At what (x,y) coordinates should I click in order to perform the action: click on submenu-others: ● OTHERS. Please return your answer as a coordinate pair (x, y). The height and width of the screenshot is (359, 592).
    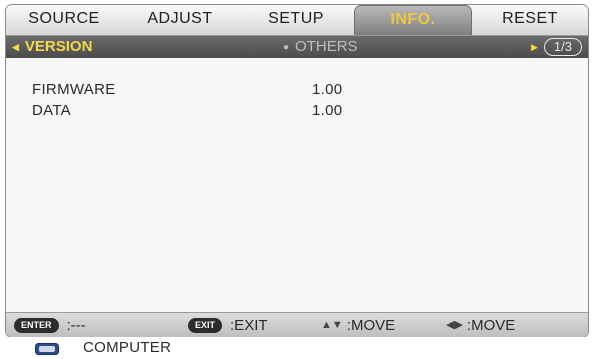
    Looking at the image, I should click on (320, 47).